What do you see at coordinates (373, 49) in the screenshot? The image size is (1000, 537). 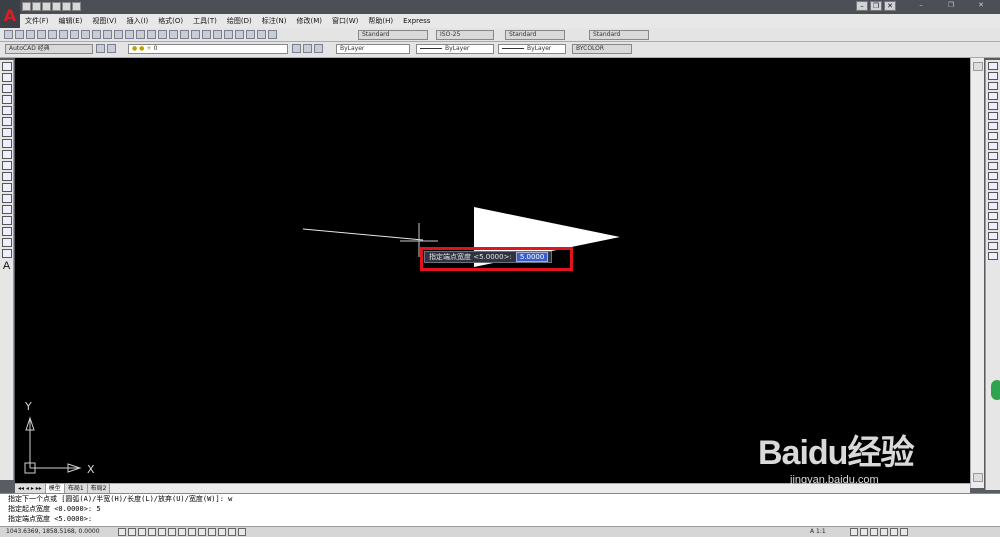 I see `color-select: ByLayer` at bounding box center [373, 49].